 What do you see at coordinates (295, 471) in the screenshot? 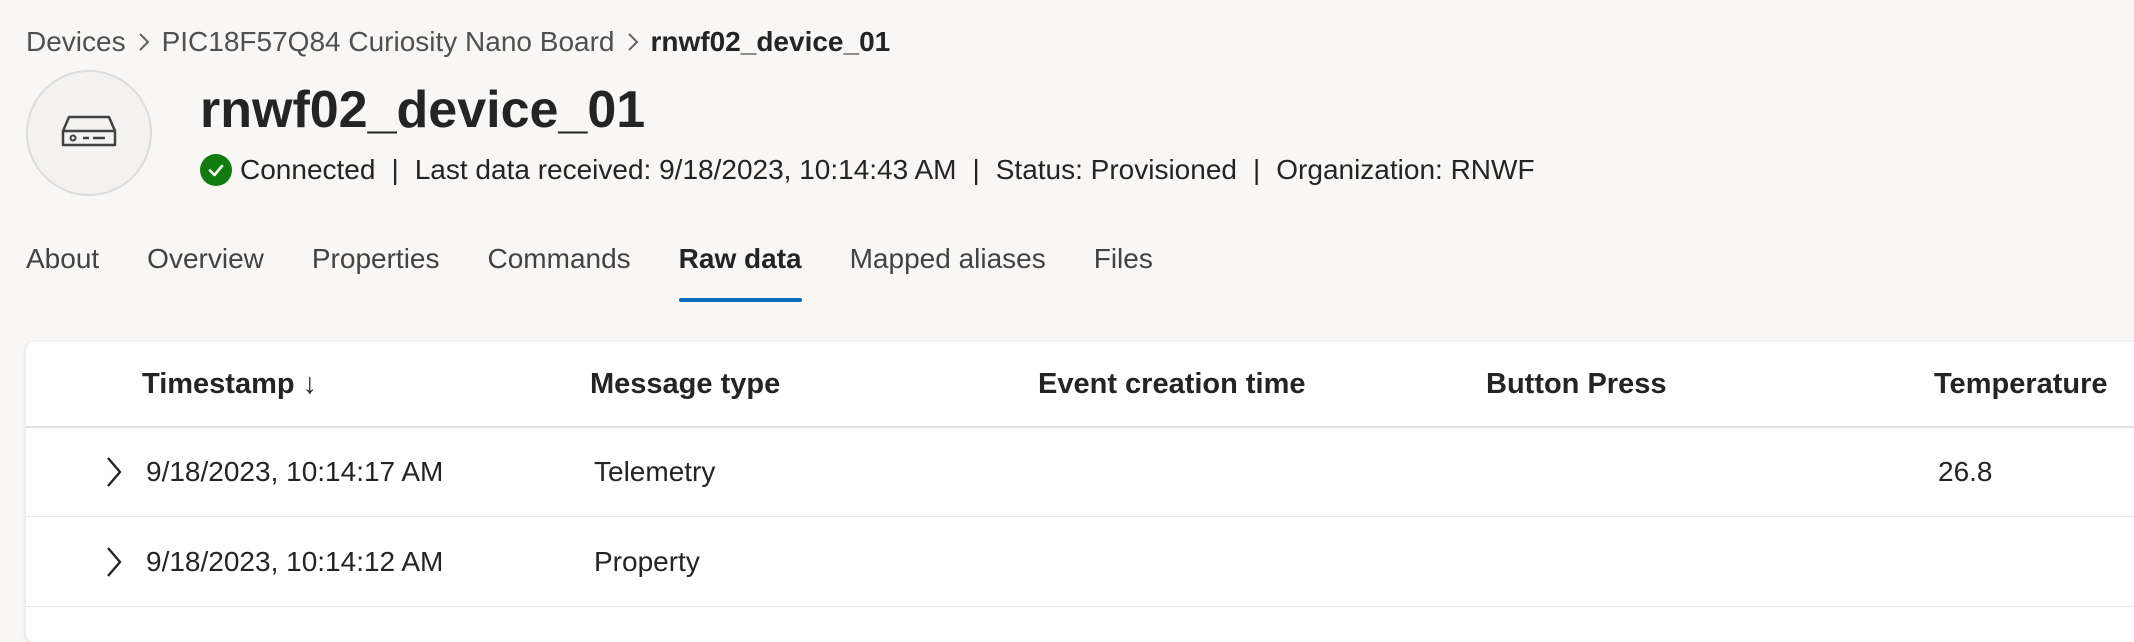
I see `cell-timestamp: 9/18/2023, 10:14:17 AM` at bounding box center [295, 471].